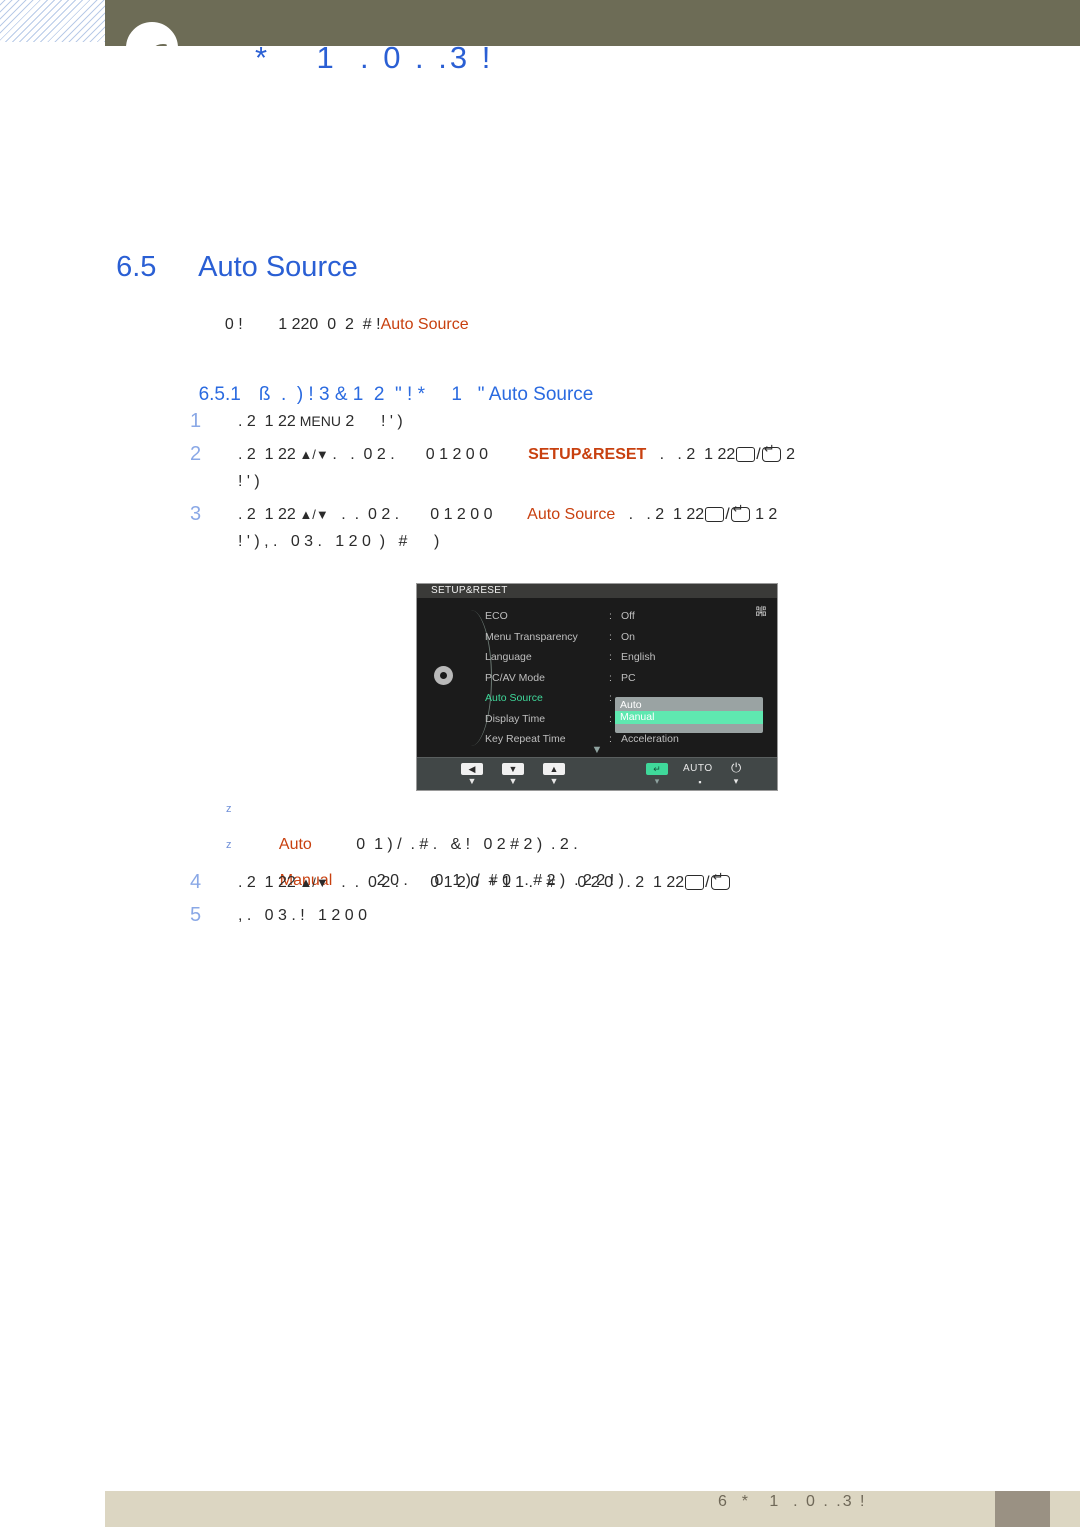 The width and height of the screenshot is (1080, 1527). Describe the element at coordinates (686, 454) in the screenshot. I see `step-seg: . . 2 1 2` at that location.